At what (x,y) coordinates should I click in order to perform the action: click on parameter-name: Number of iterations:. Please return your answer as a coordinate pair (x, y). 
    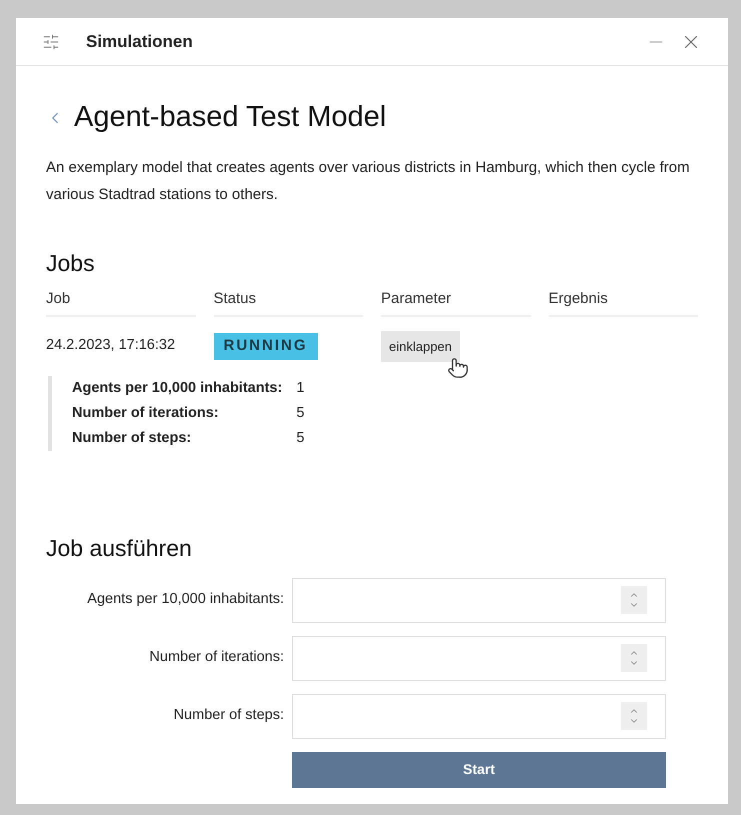
    Looking at the image, I should click on (146, 413).